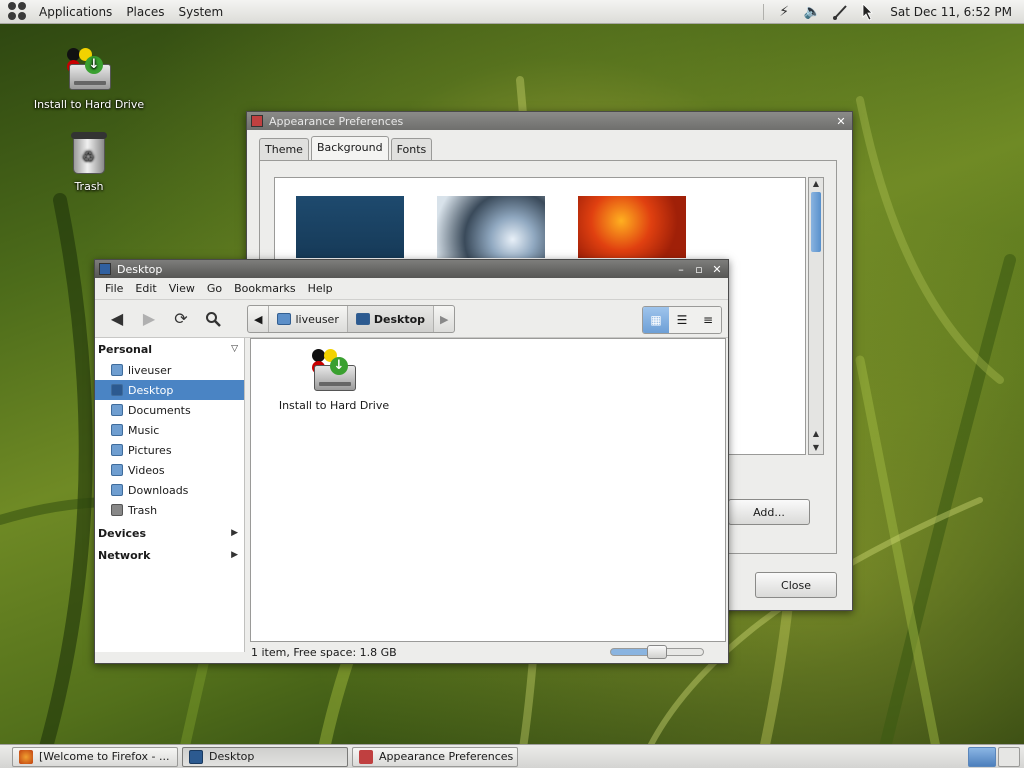  What do you see at coordinates (349, 148) in the screenshot?
I see `tab-background: Background` at bounding box center [349, 148].